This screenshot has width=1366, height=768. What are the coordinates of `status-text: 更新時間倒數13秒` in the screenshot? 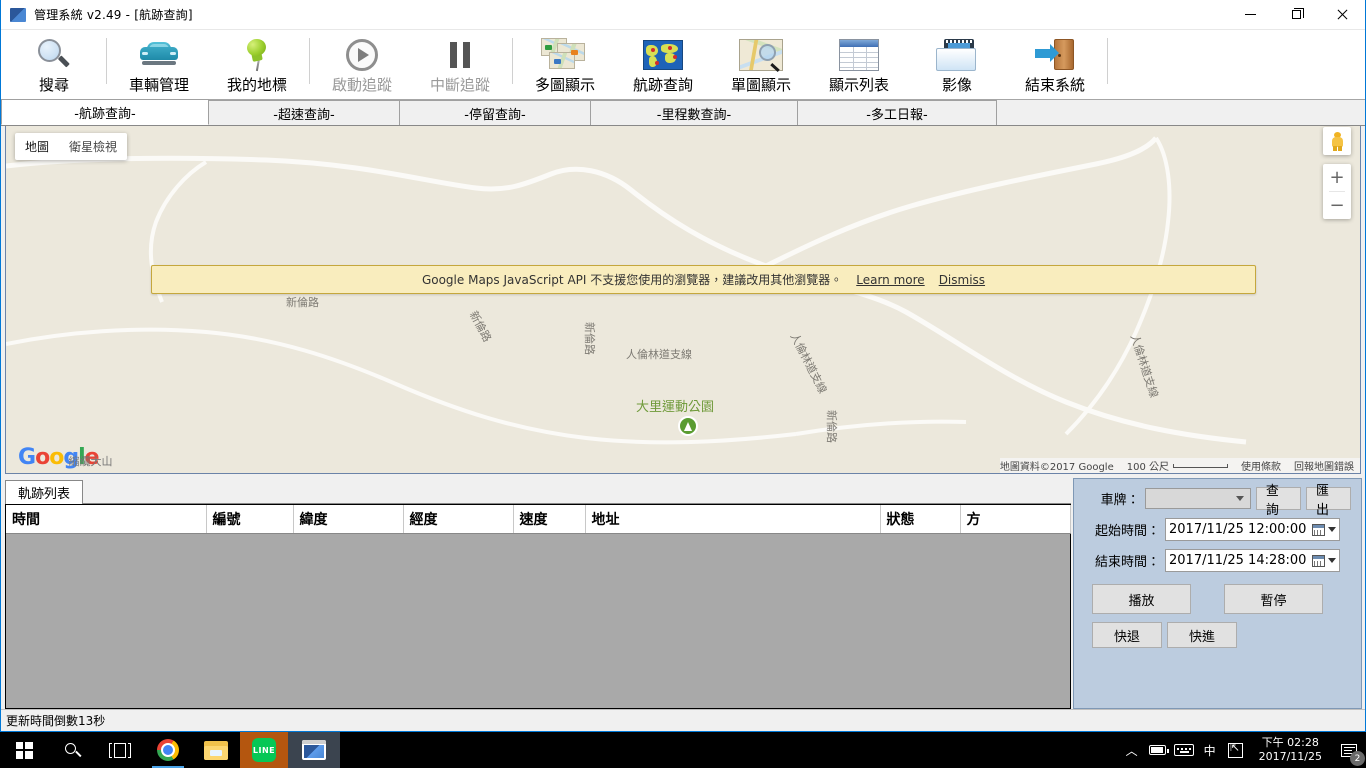 It's located at (56, 721).